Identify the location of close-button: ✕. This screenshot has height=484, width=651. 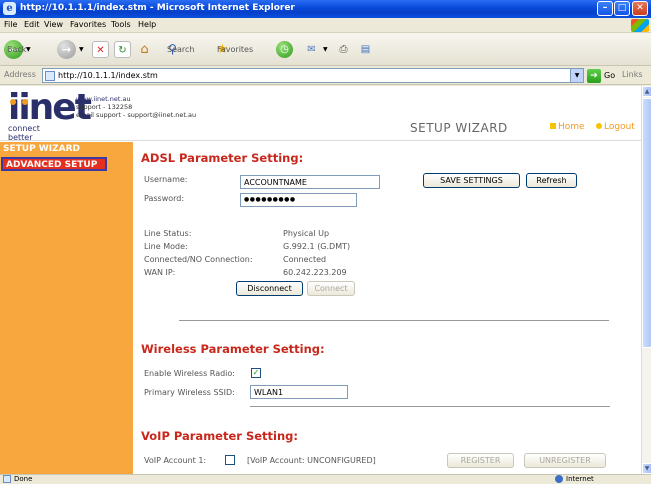
(640, 8).